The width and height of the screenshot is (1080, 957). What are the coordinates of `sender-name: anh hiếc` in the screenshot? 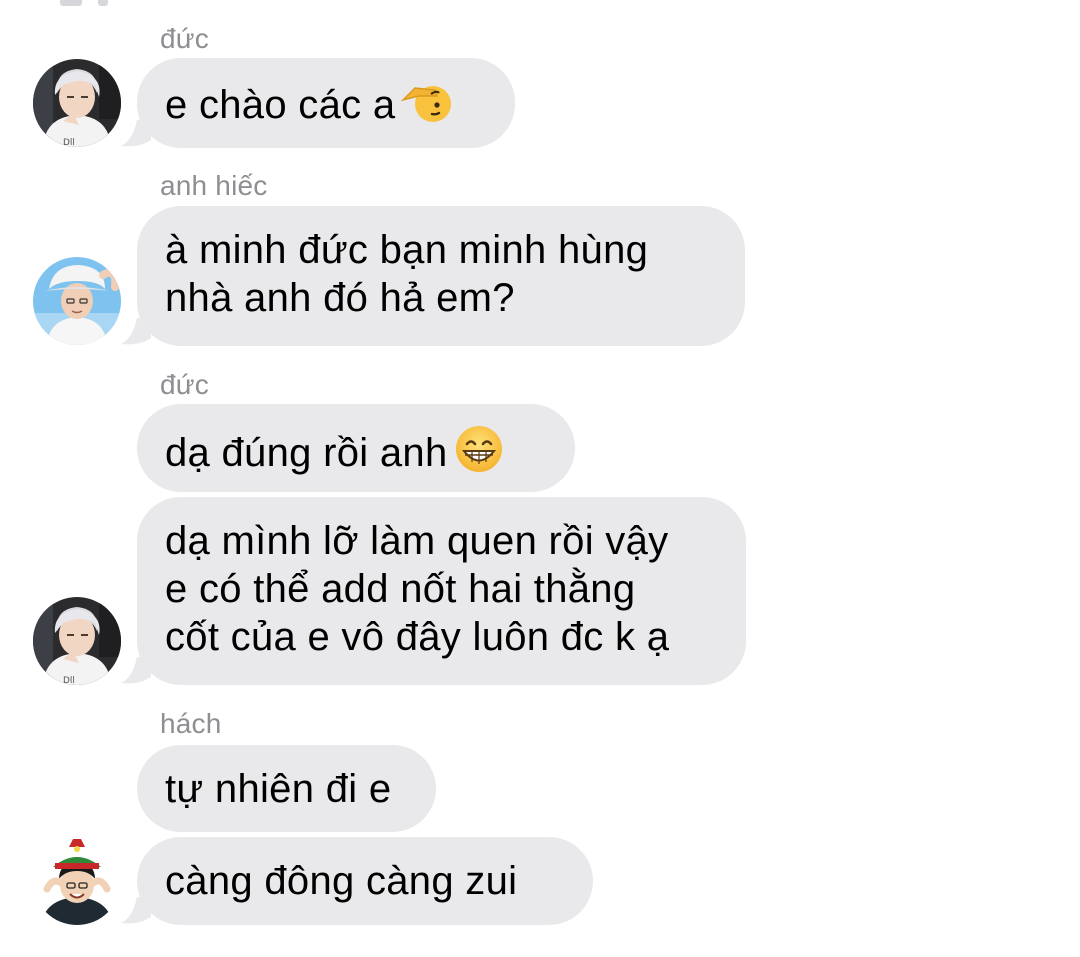 It's located at (214, 185).